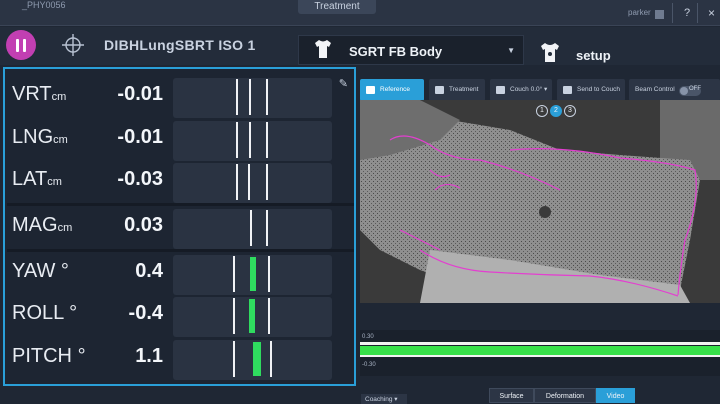 This screenshot has height=404, width=720. What do you see at coordinates (337, 7) in the screenshot?
I see `tab-treatment: Treatment` at bounding box center [337, 7].